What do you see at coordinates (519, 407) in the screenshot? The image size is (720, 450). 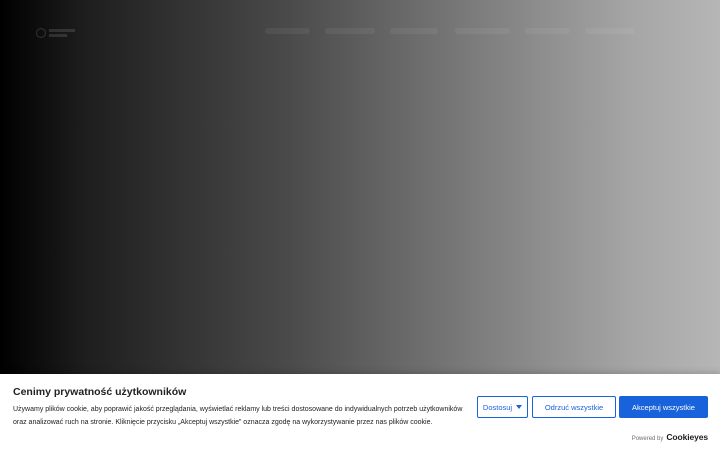 I see `caret-down-icon` at bounding box center [519, 407].